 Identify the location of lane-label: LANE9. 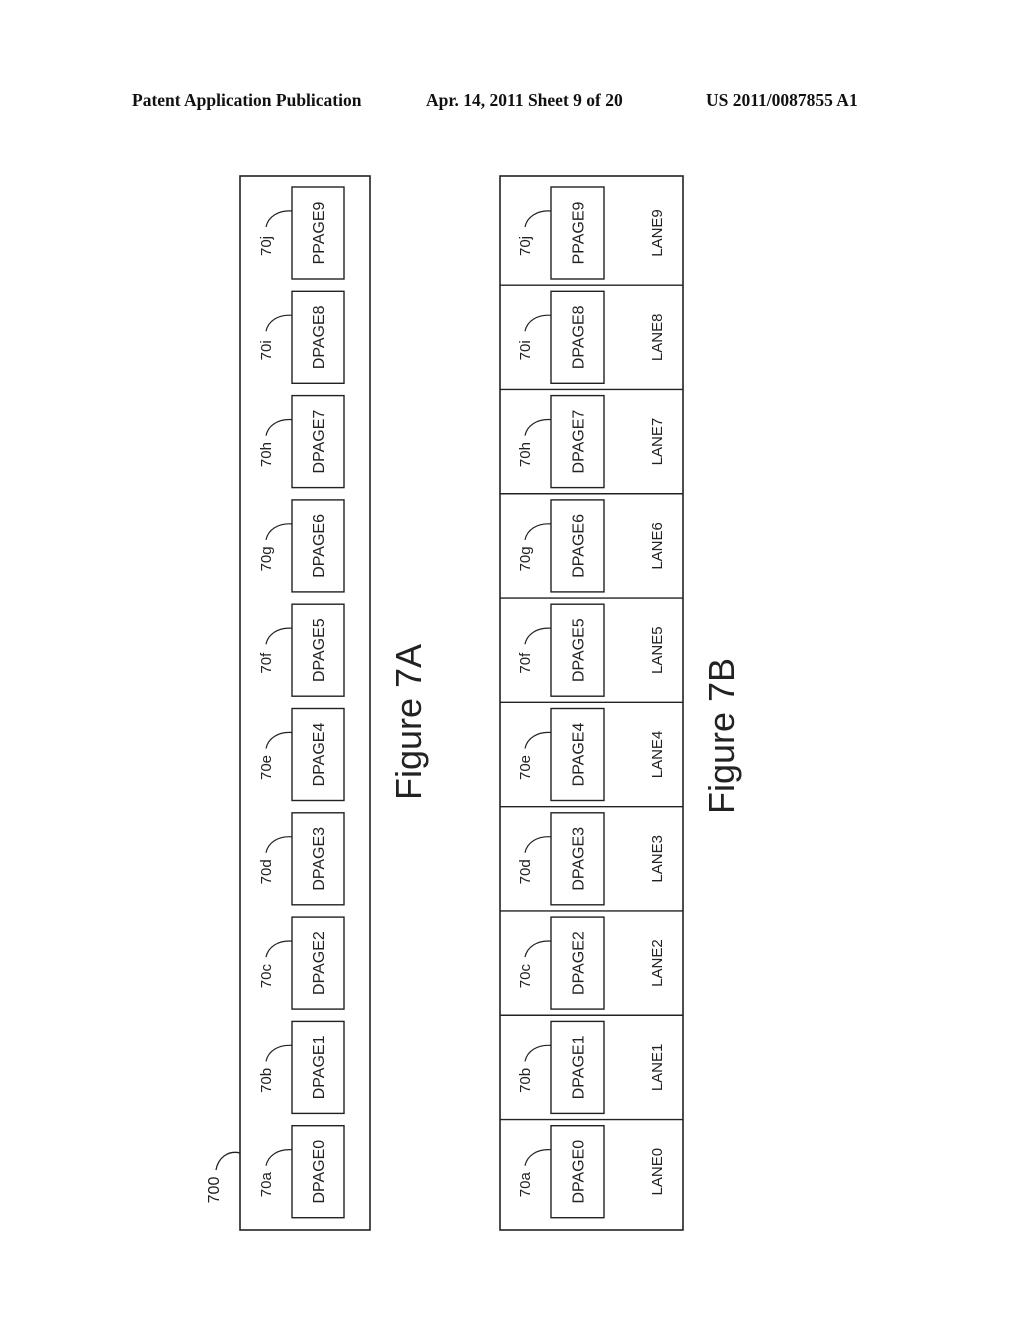
(657, 233).